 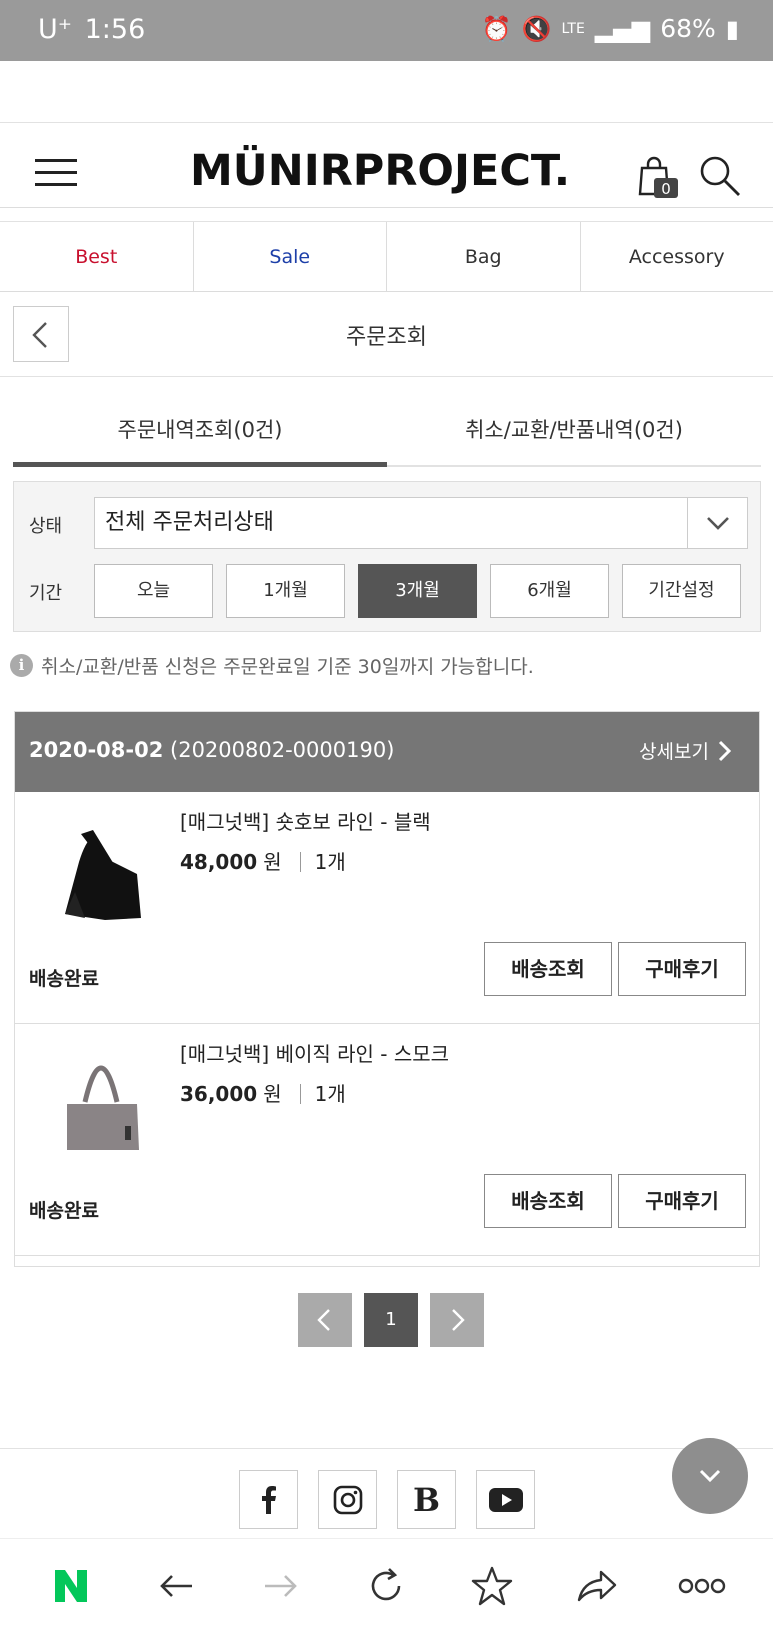 I want to click on product-price: 48,000, so click(x=219, y=862).